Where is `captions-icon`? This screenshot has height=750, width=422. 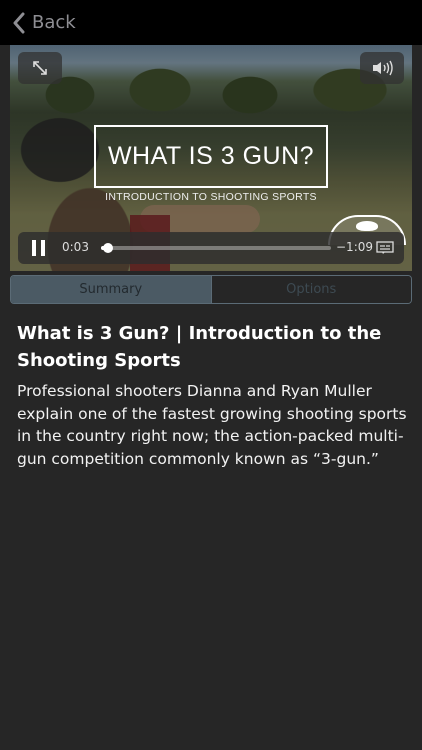
captions-icon is located at coordinates (385, 247).